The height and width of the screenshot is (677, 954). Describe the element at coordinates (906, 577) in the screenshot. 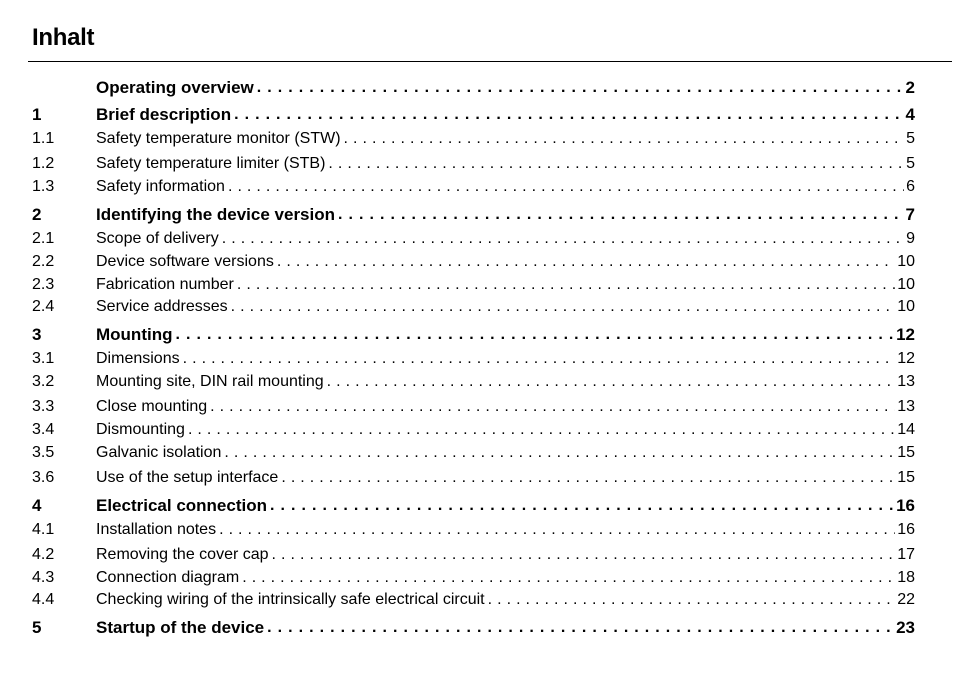

I see `toc-entry-page: 18` at that location.